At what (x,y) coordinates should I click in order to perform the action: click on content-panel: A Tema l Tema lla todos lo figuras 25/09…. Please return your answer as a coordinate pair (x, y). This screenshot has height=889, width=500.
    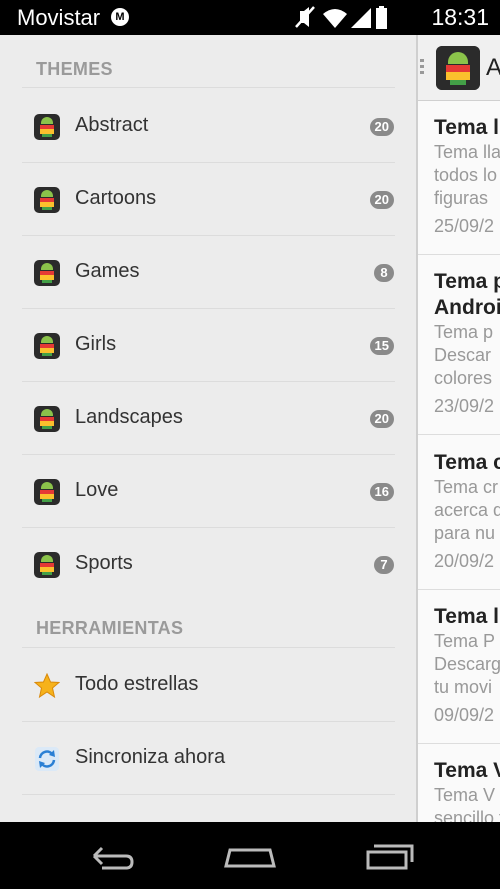
    Looking at the image, I should click on (458, 428).